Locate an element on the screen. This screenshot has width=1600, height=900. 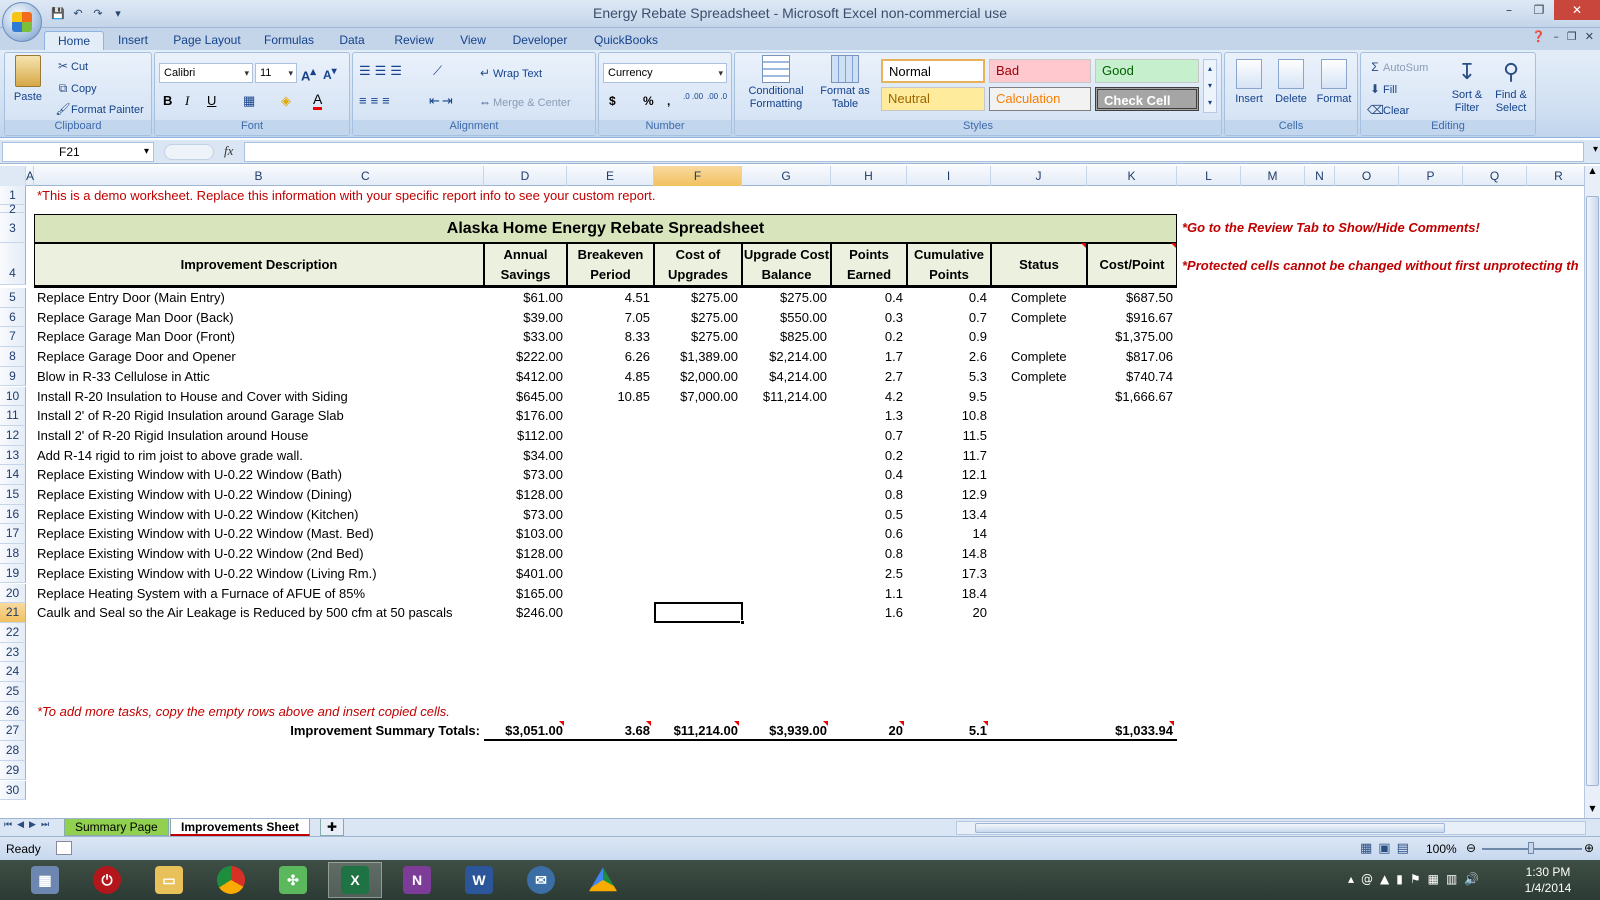
delete-cells-button: Delete is located at coordinates (1291, 80).